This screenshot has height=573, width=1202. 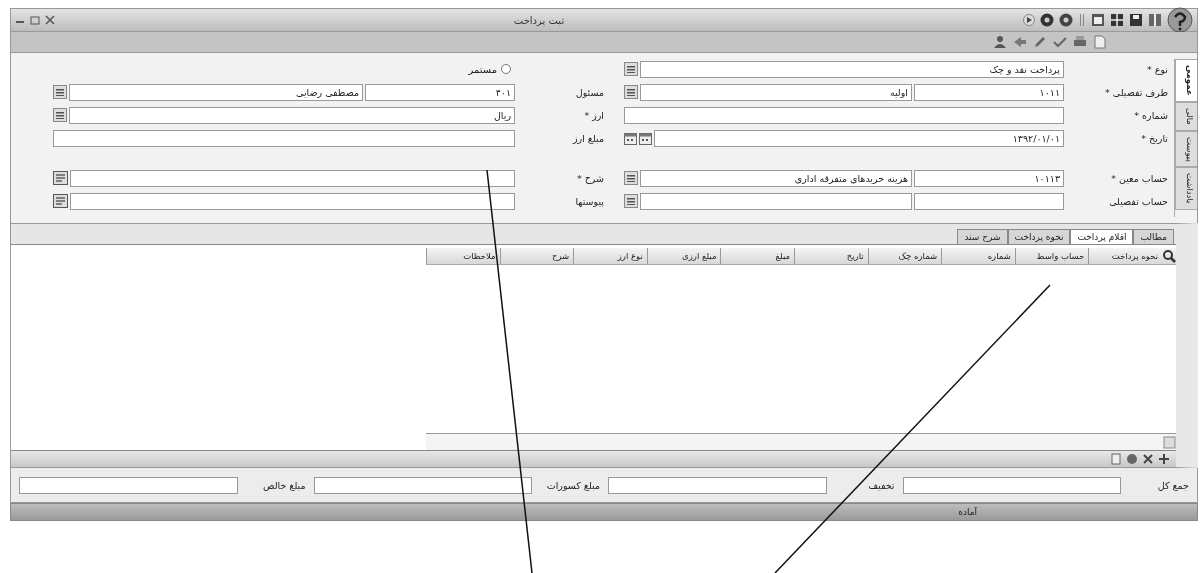 I want to click on printer-icon, so click(x=1080, y=42).